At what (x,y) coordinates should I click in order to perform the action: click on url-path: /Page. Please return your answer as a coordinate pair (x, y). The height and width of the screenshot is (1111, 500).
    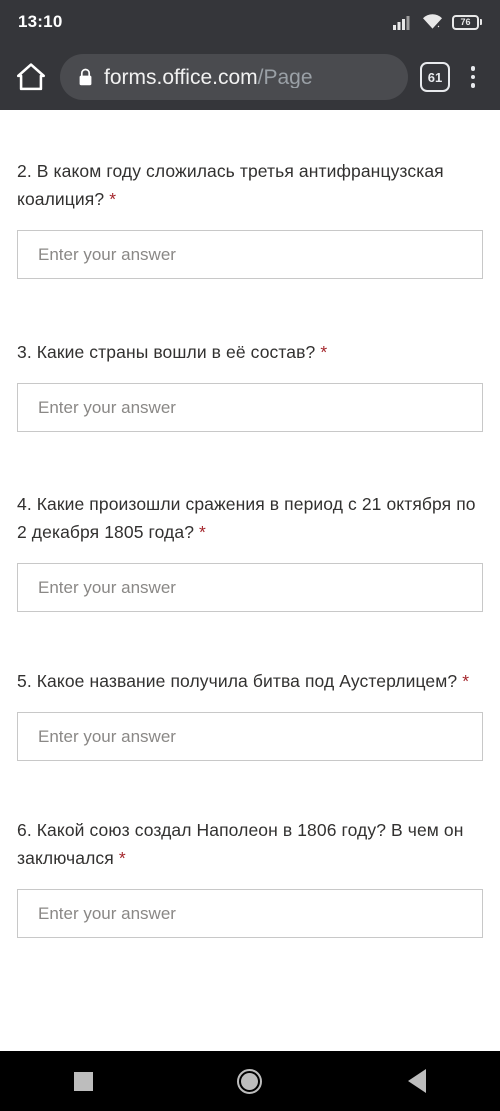
    Looking at the image, I should click on (285, 77).